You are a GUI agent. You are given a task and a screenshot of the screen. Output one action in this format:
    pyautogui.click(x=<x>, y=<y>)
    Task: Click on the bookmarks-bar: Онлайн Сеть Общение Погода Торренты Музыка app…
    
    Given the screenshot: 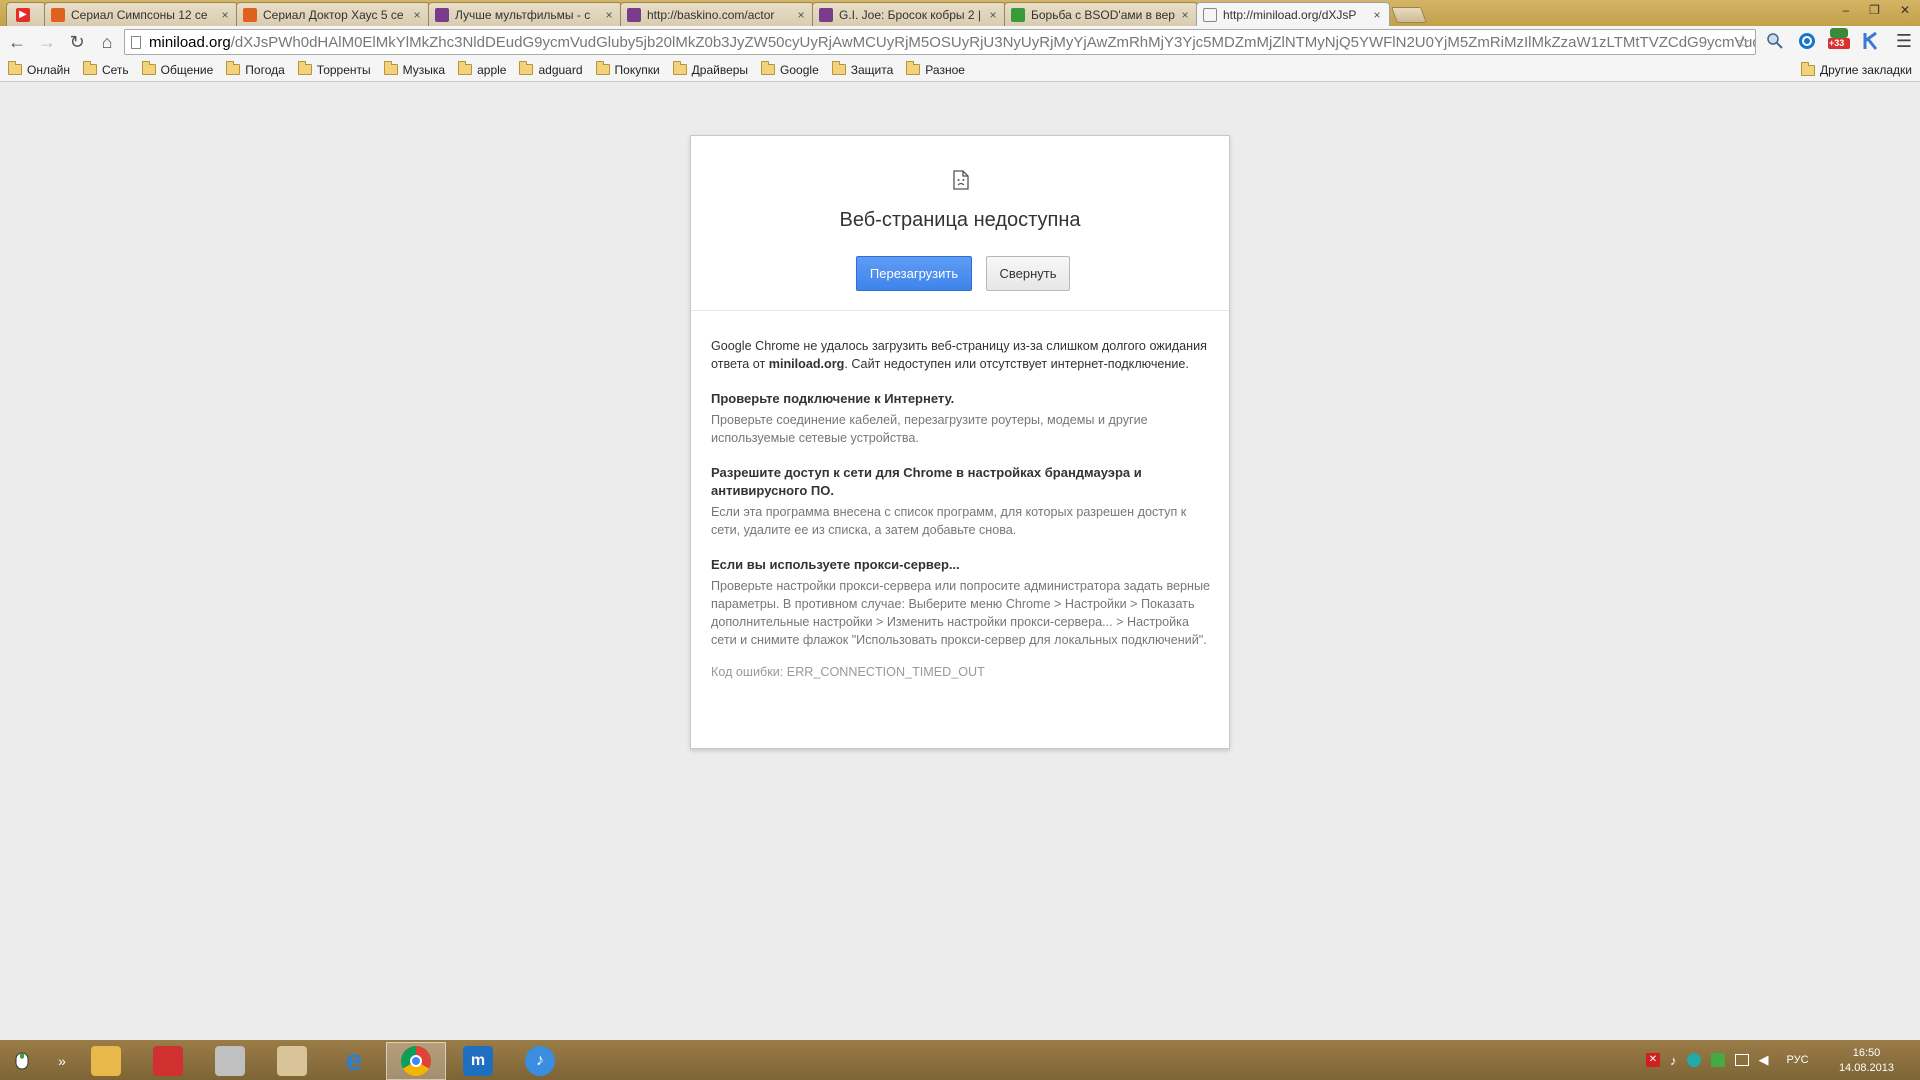 What is the action you would take?
    pyautogui.click(x=960, y=70)
    